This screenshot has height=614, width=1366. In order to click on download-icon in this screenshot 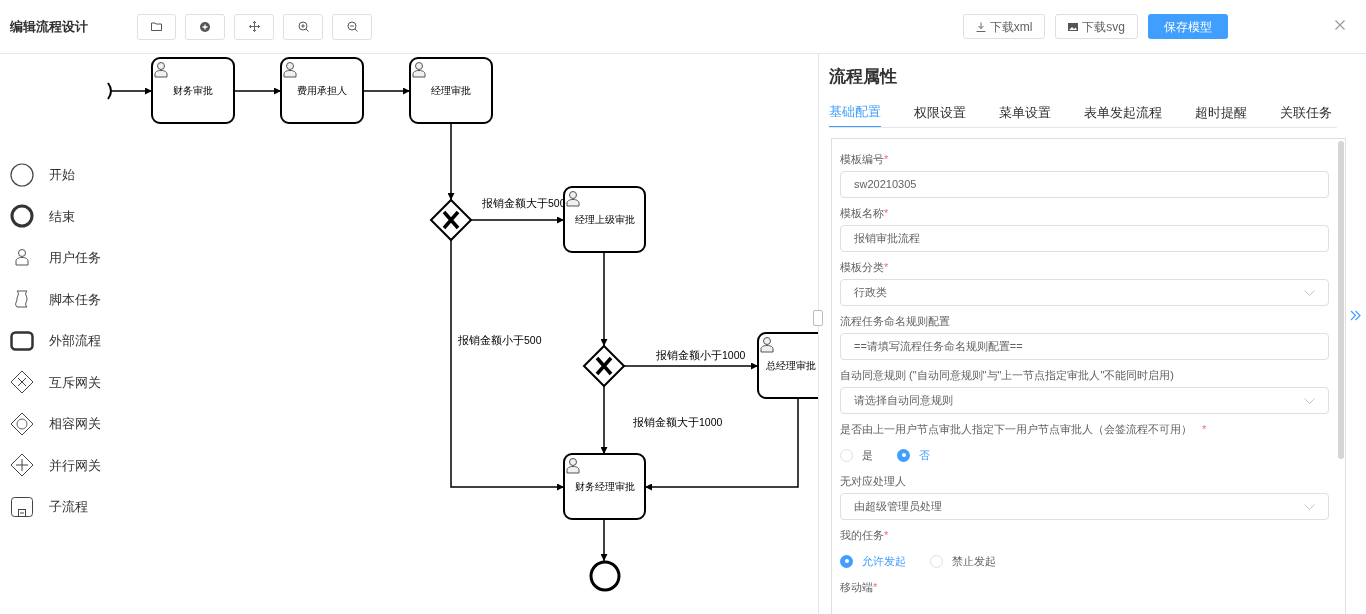, I will do `click(980, 26)`.